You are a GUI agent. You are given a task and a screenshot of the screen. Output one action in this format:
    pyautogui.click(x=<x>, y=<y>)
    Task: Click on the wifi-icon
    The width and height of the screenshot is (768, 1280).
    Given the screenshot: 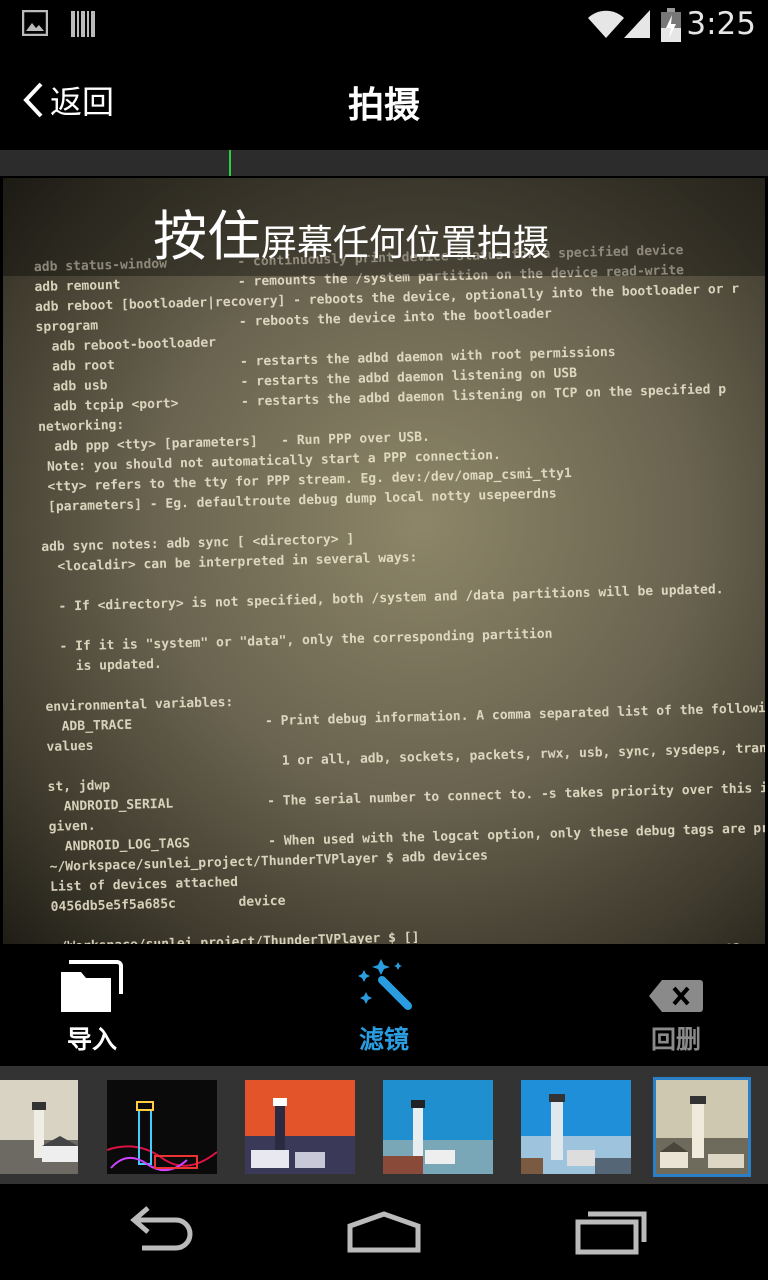 What is the action you would take?
    pyautogui.click(x=606, y=24)
    